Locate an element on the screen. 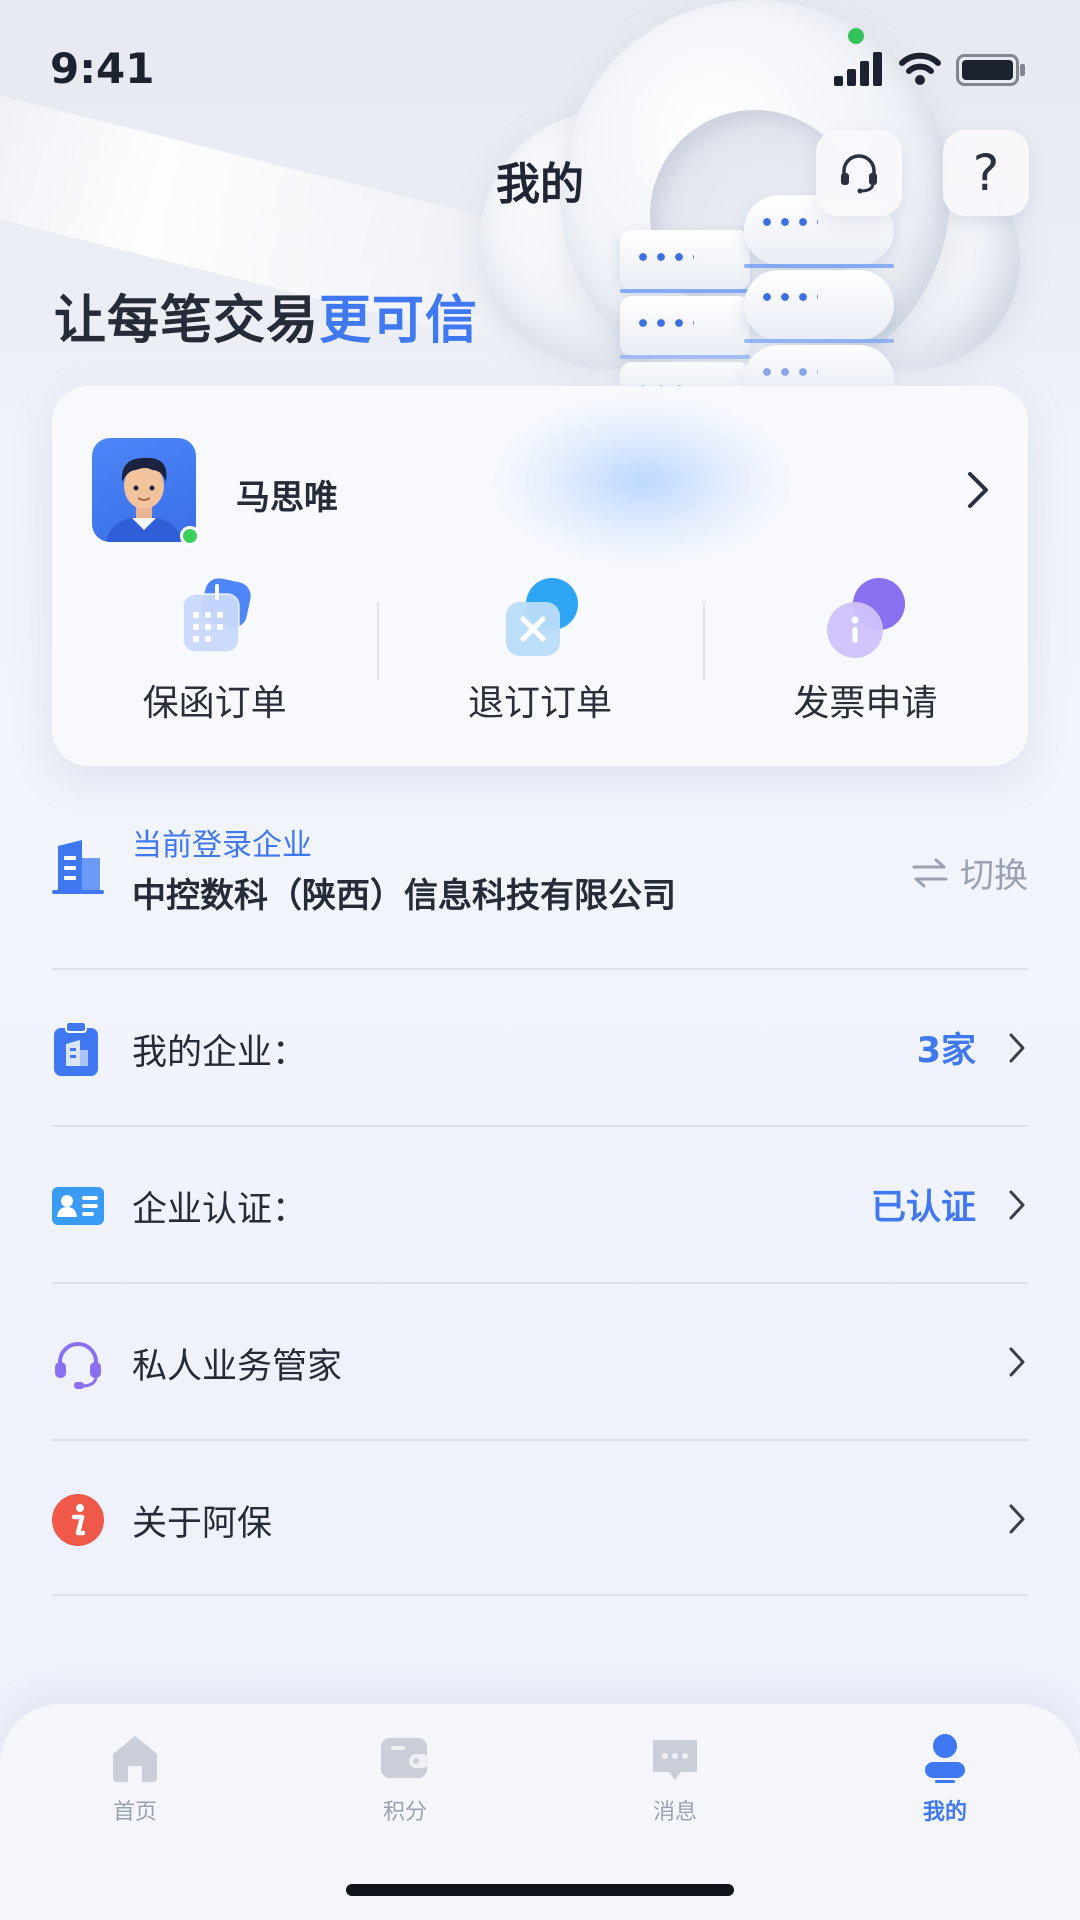 The image size is (1080, 1920). online-status-dot is located at coordinates (190, 536).